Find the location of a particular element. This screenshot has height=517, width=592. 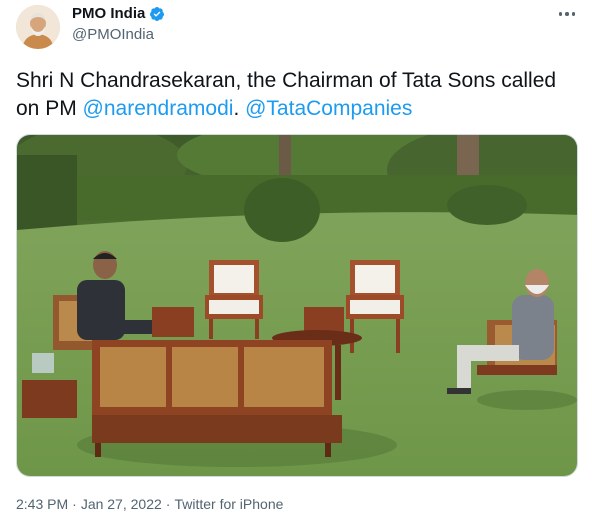

author-handle: @PMOIndia is located at coordinates (113, 34).